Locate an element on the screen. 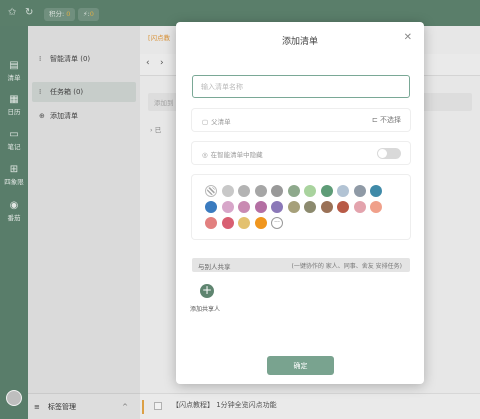 The height and width of the screenshot is (419, 480). close-icon: ✕ is located at coordinates (408, 37).